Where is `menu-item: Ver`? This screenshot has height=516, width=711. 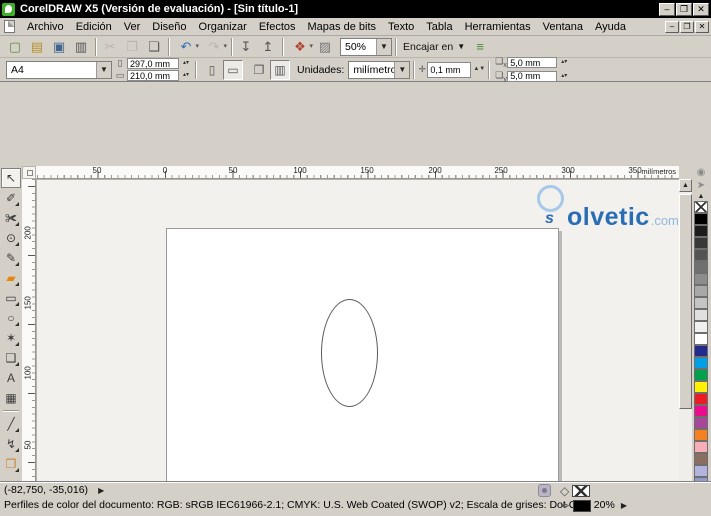
menu-item: Ver is located at coordinates (132, 27).